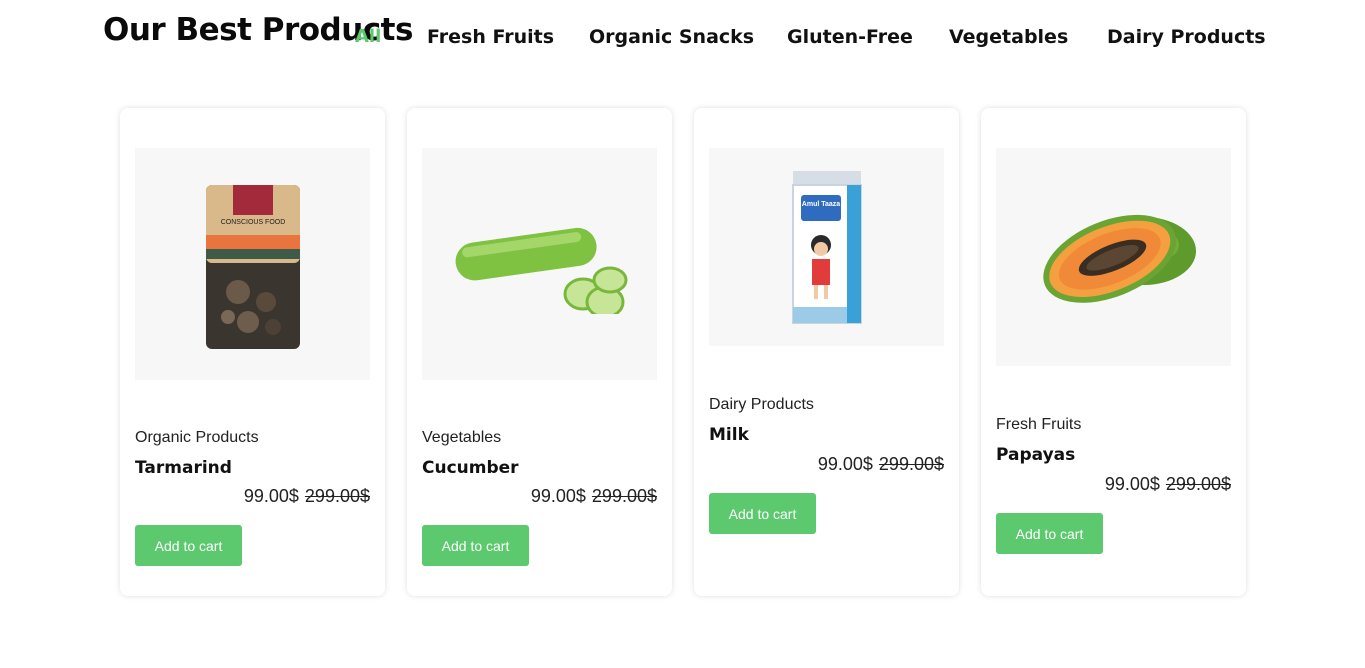 Image resolution: width=1365 pixels, height=668 pixels. What do you see at coordinates (820, 204) in the screenshot?
I see `pack-brand-text: Amul Taaza` at bounding box center [820, 204].